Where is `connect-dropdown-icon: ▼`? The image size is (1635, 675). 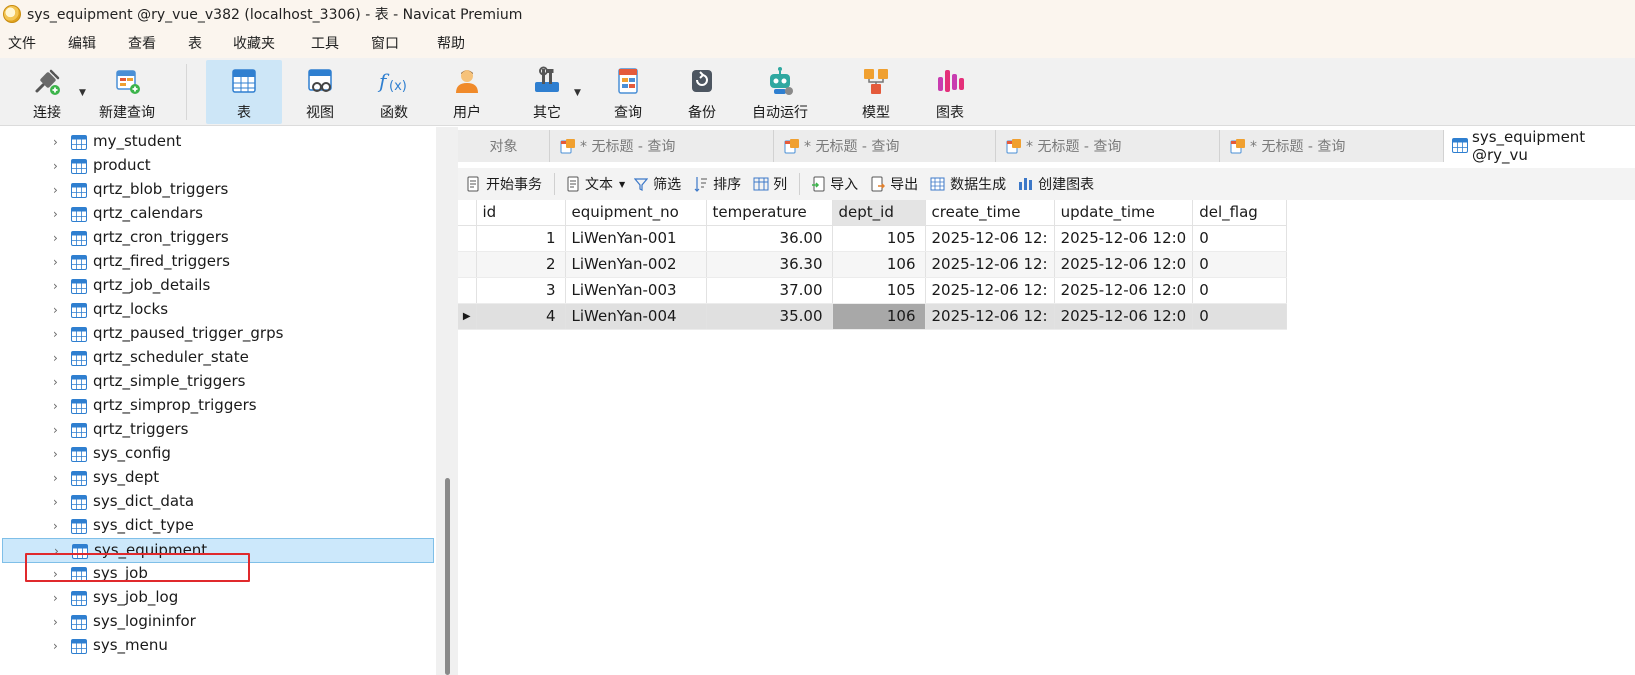
connect-dropdown-icon: ▼ is located at coordinates (82, 93).